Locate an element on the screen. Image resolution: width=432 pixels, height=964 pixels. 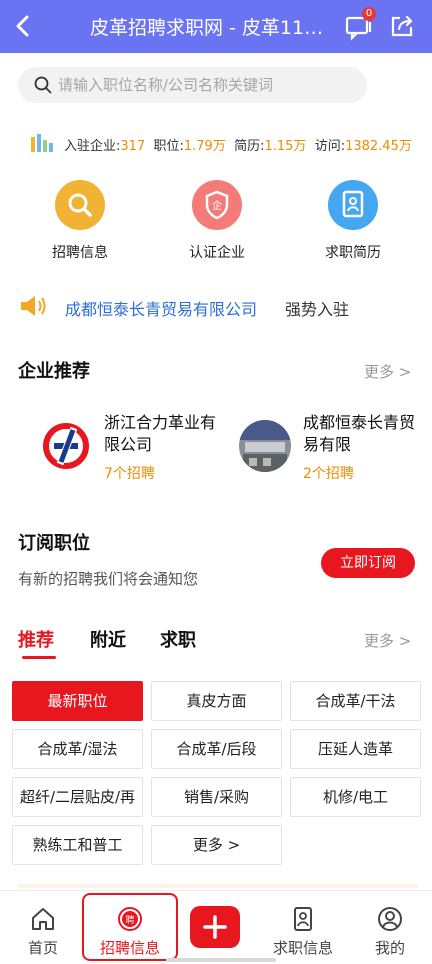
speaker-icon is located at coordinates (33, 308).